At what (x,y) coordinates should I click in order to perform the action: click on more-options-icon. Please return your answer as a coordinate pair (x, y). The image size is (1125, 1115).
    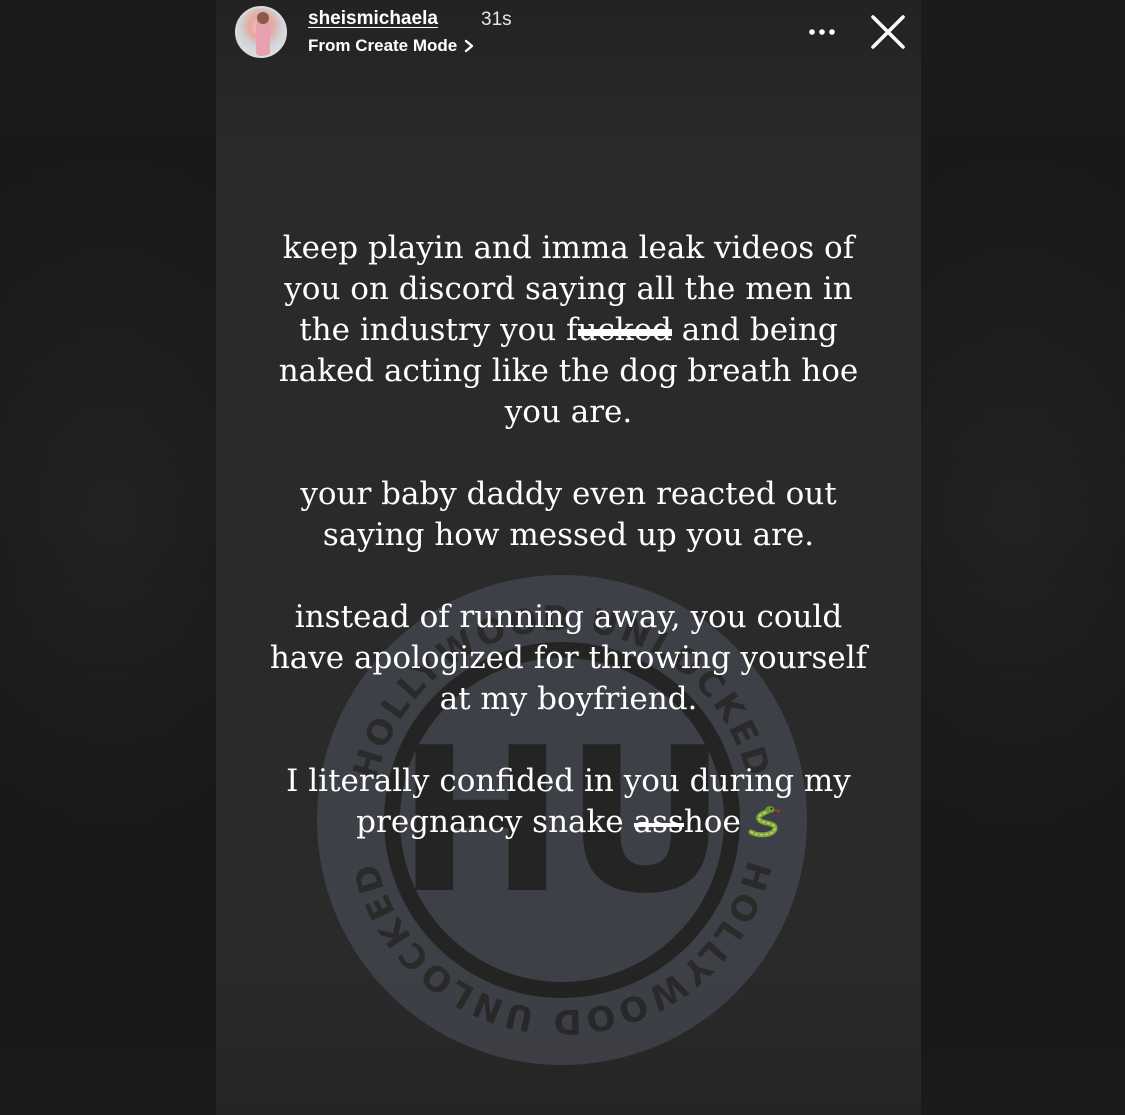
    Looking at the image, I should click on (822, 32).